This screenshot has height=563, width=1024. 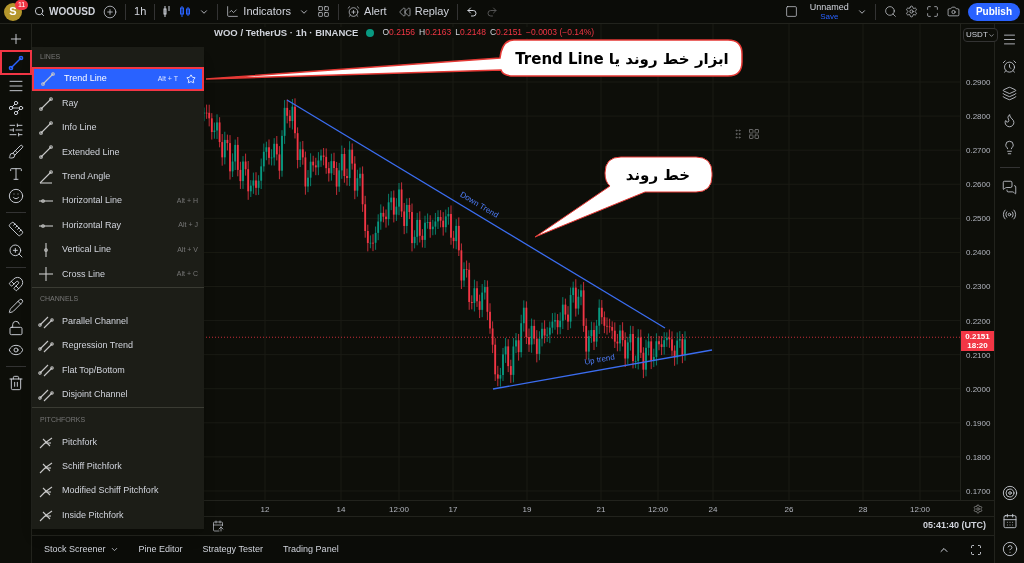 What do you see at coordinates (118, 103) in the screenshot?
I see `menu-item: Ray` at bounding box center [118, 103].